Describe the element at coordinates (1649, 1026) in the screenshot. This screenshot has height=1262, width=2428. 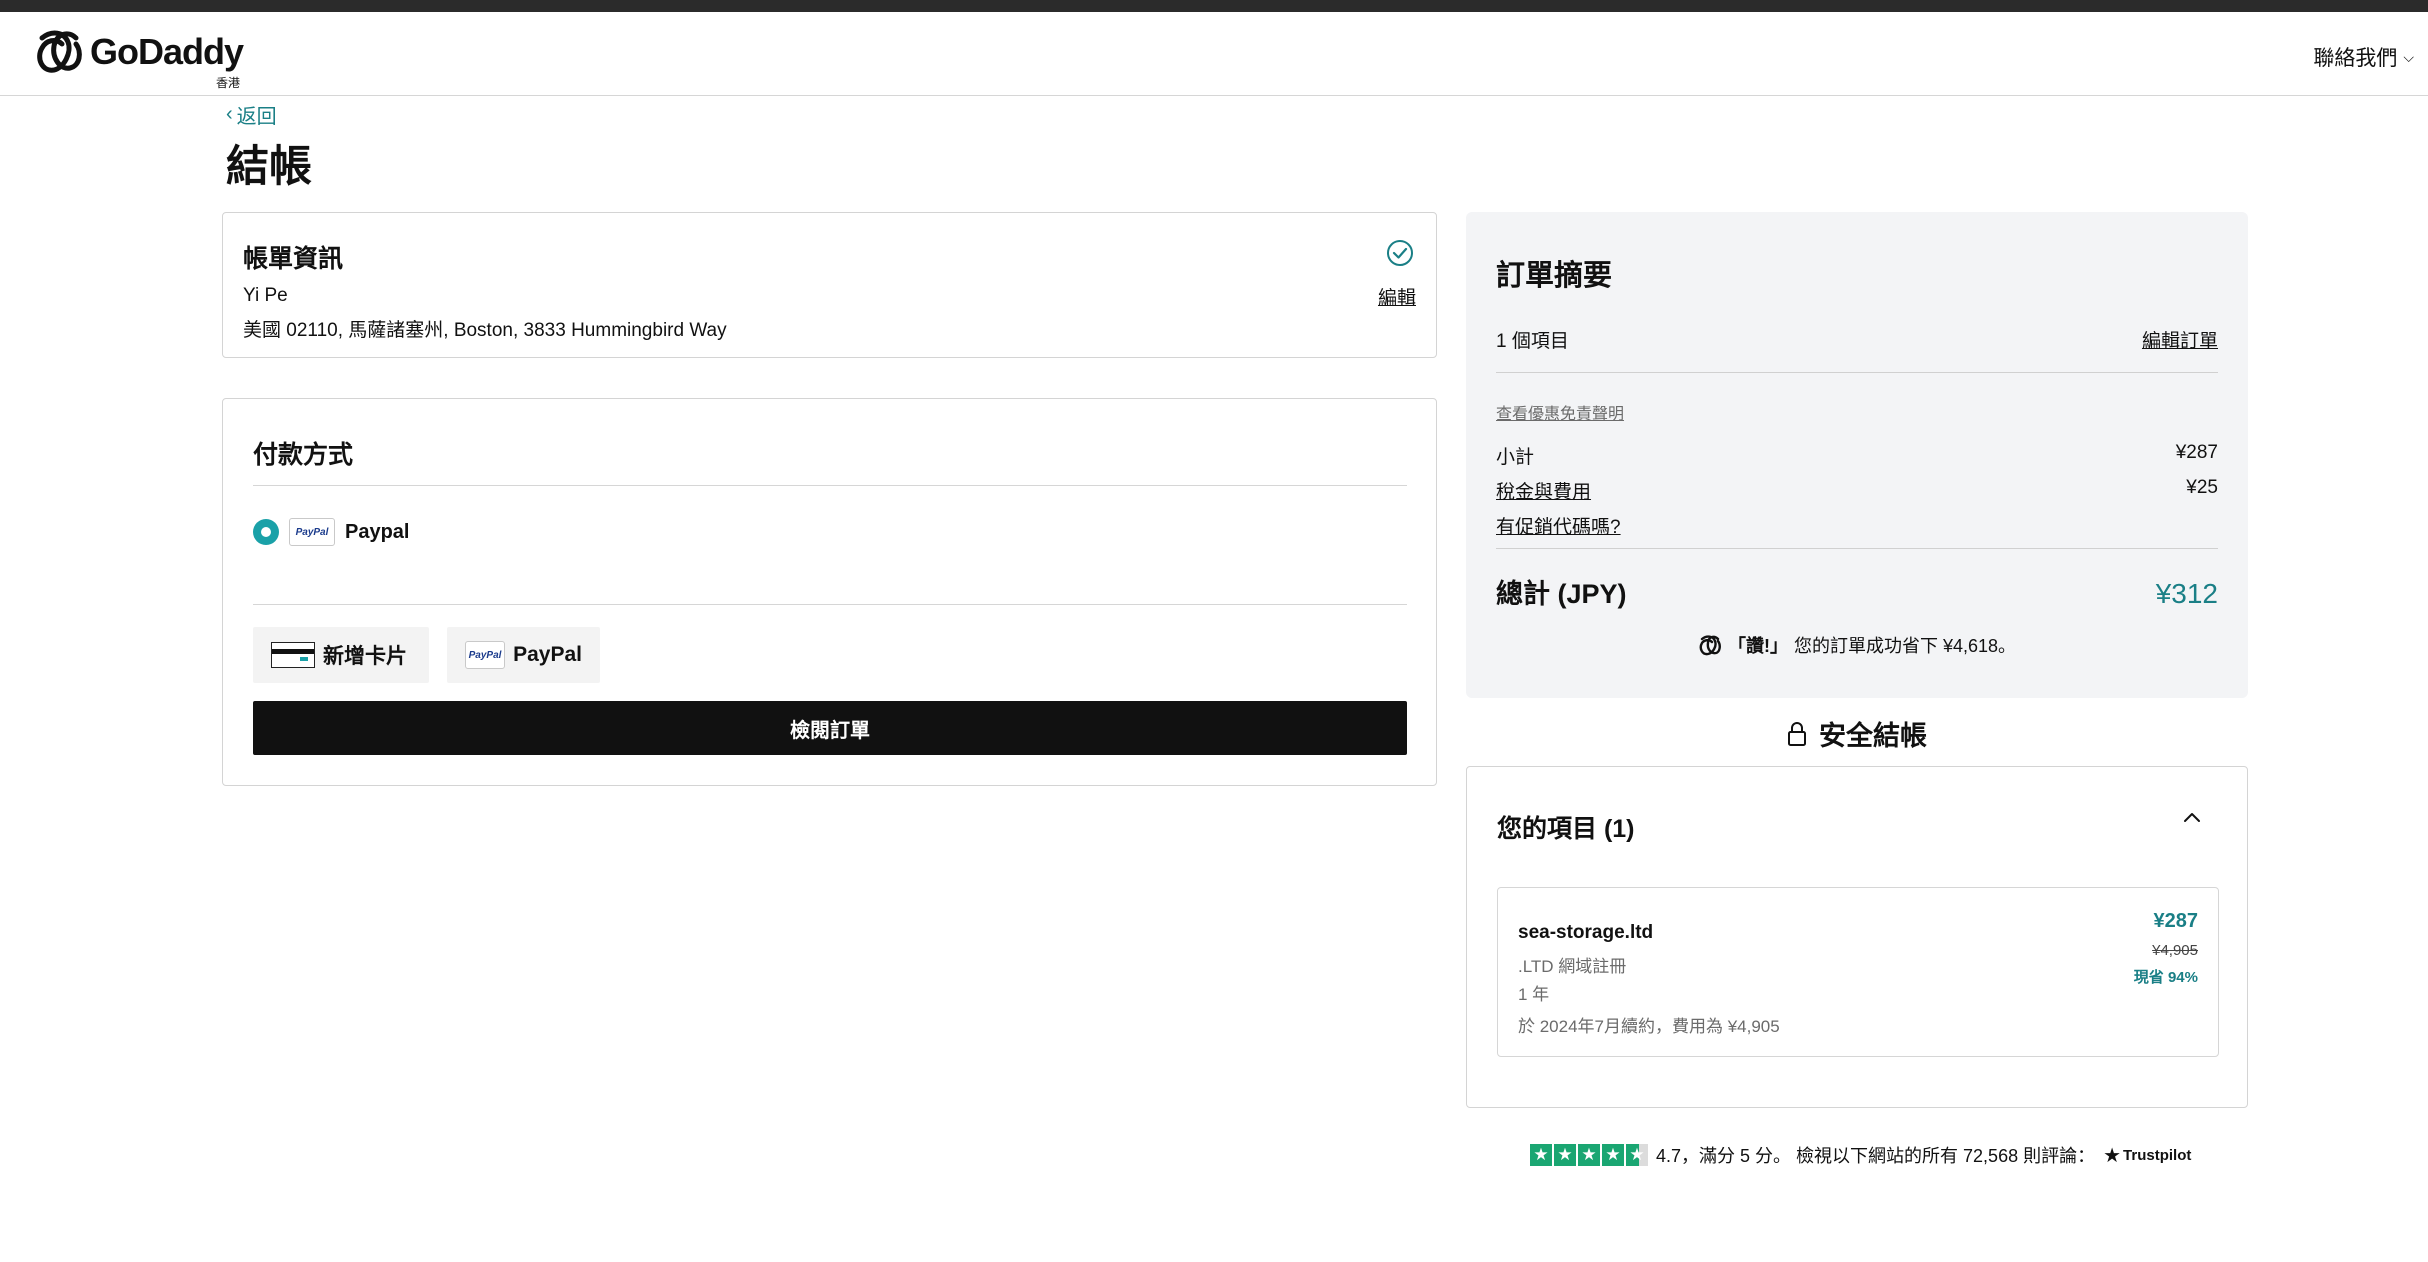
I see `item-renewal: 於 2024年7月續約，費用為 ¥4,905` at that location.